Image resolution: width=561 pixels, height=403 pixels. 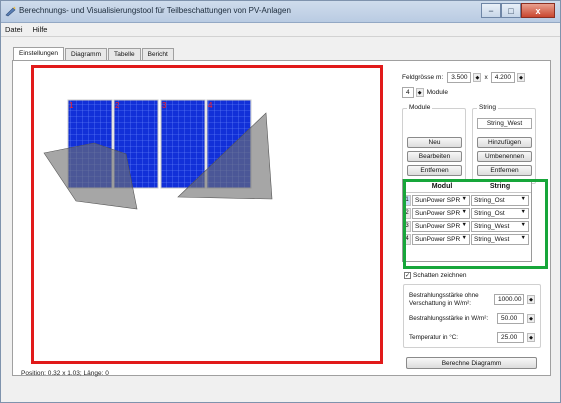 What do you see at coordinates (157, 54) in the screenshot?
I see `tab-bericht: Bericht` at bounding box center [157, 54].